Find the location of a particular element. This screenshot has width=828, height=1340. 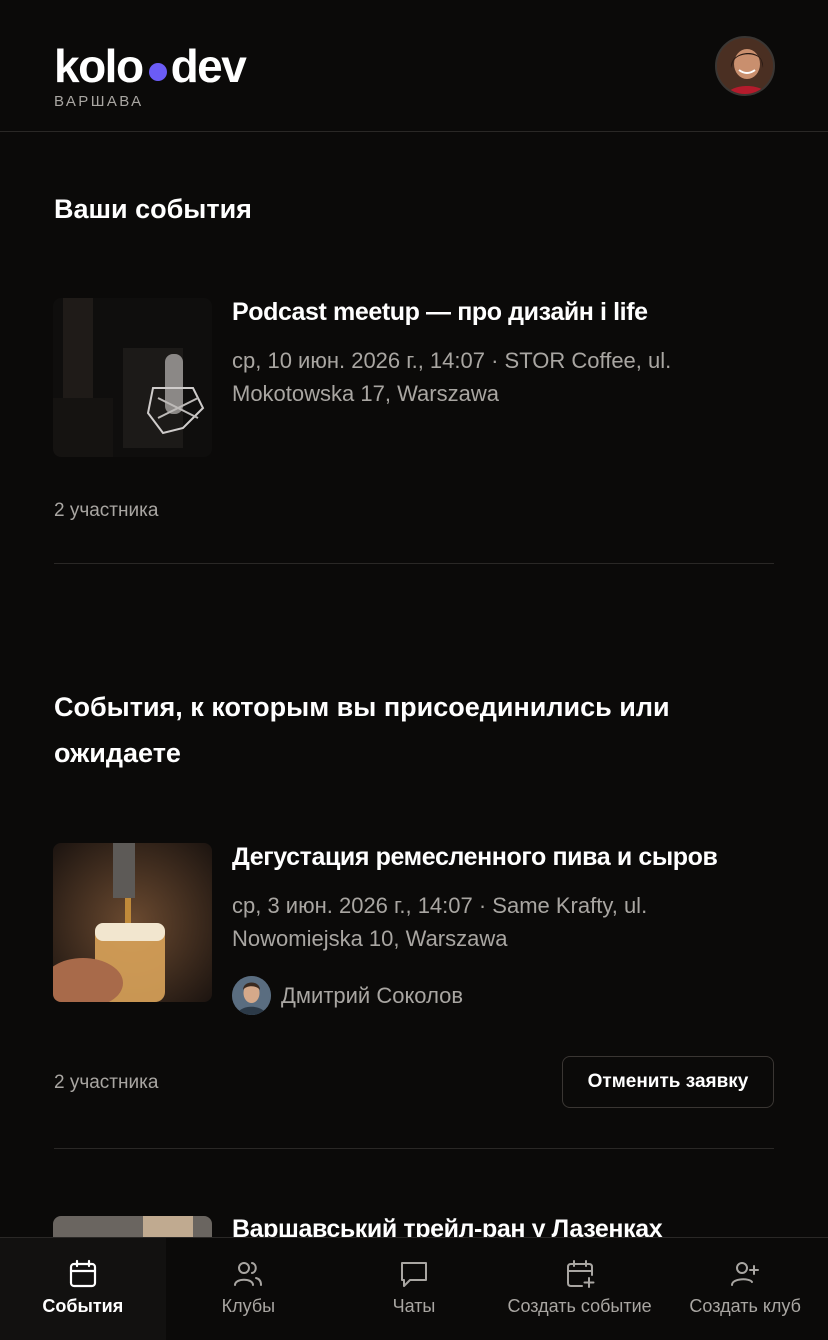

users-icon is located at coordinates (248, 1274).